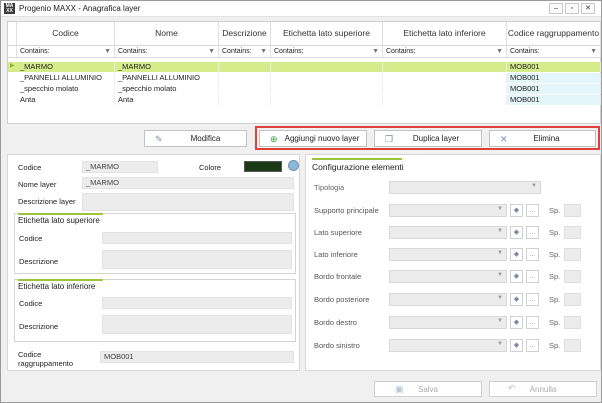 This screenshot has height=403, width=602. Describe the element at coordinates (465, 187) in the screenshot. I see `tipologia-select: ▼` at that location.